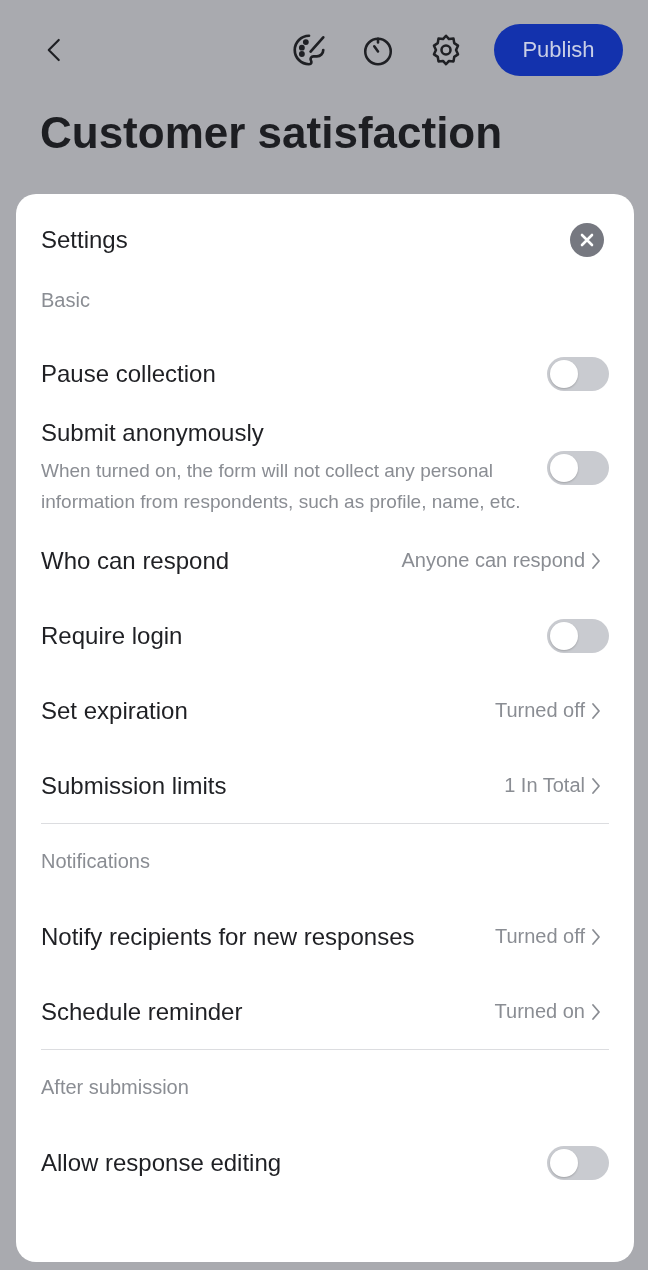 The width and height of the screenshot is (648, 1270). I want to click on section-heading: Notifications, so click(95, 861).